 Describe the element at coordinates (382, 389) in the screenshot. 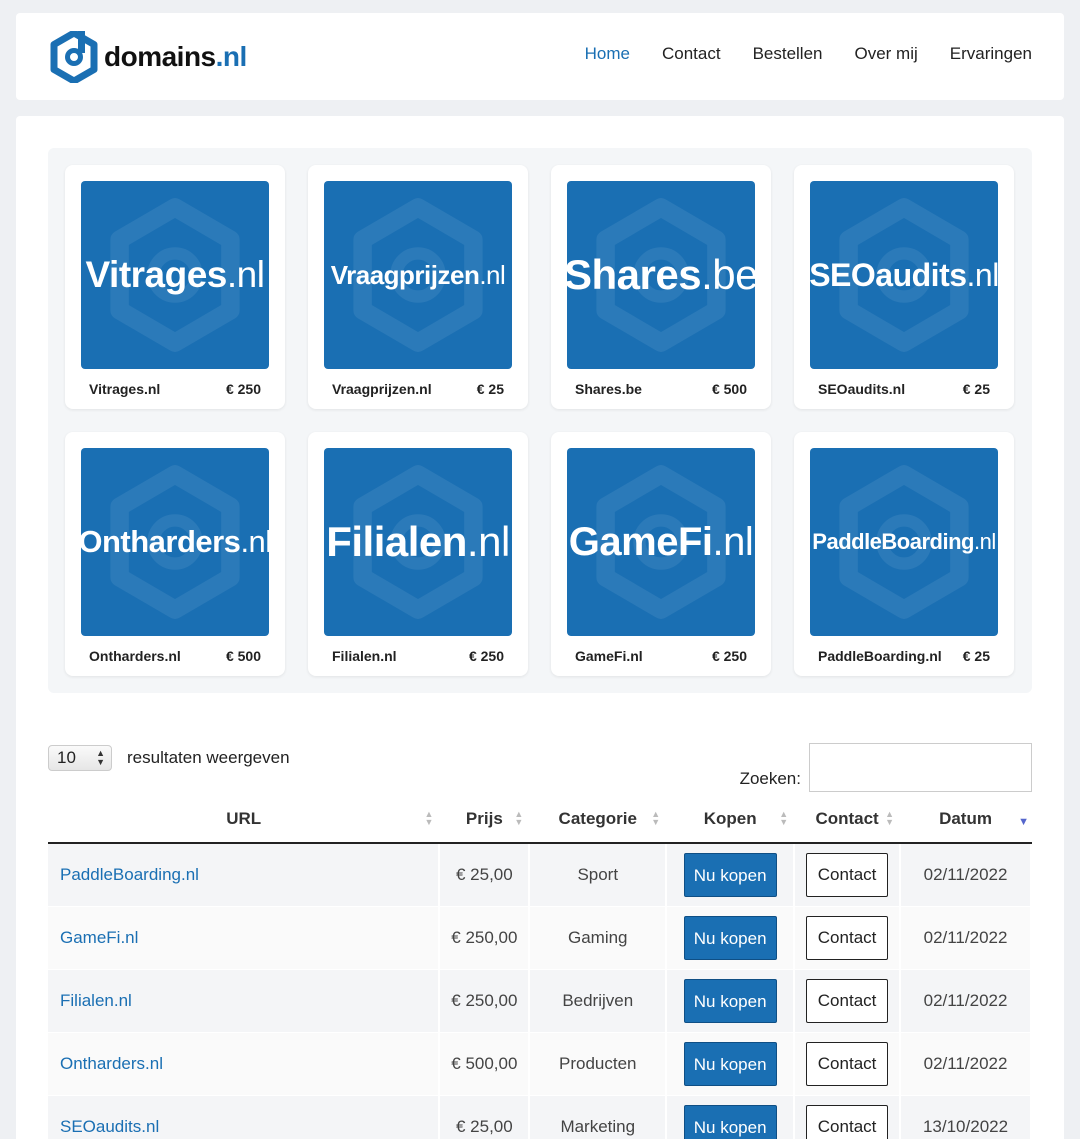

I see `card-domain-name: Vraagprijzen.nl` at that location.